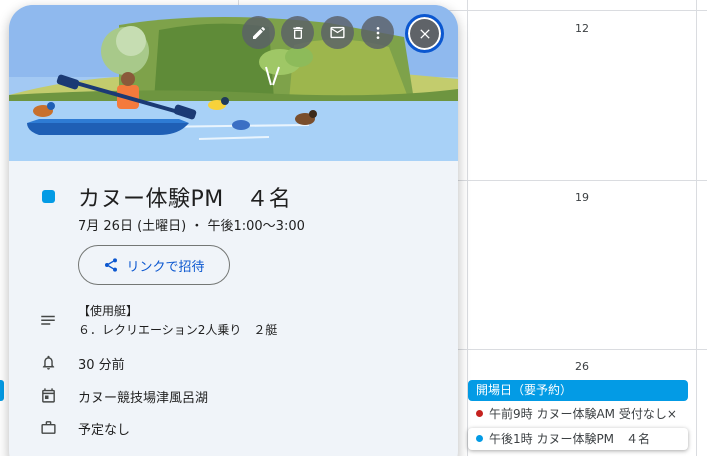 The height and width of the screenshot is (456, 707). Describe the element at coordinates (48, 321) in the screenshot. I see `description-icon` at that location.